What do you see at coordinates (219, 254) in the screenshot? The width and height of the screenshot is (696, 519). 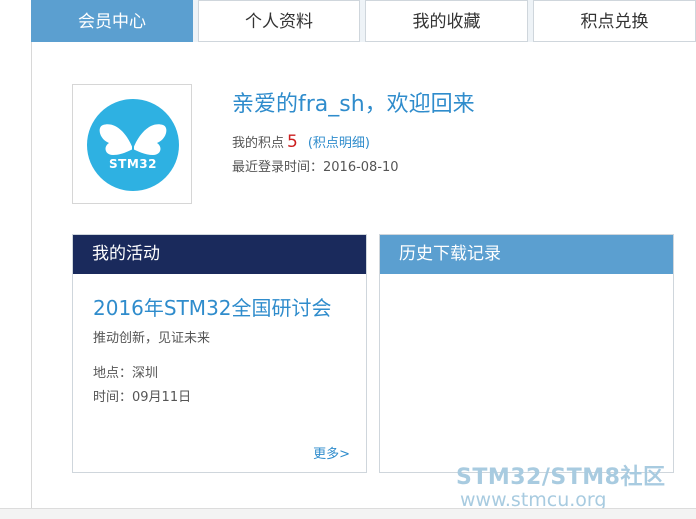 I see `my-activity-header: 我的活动` at bounding box center [219, 254].